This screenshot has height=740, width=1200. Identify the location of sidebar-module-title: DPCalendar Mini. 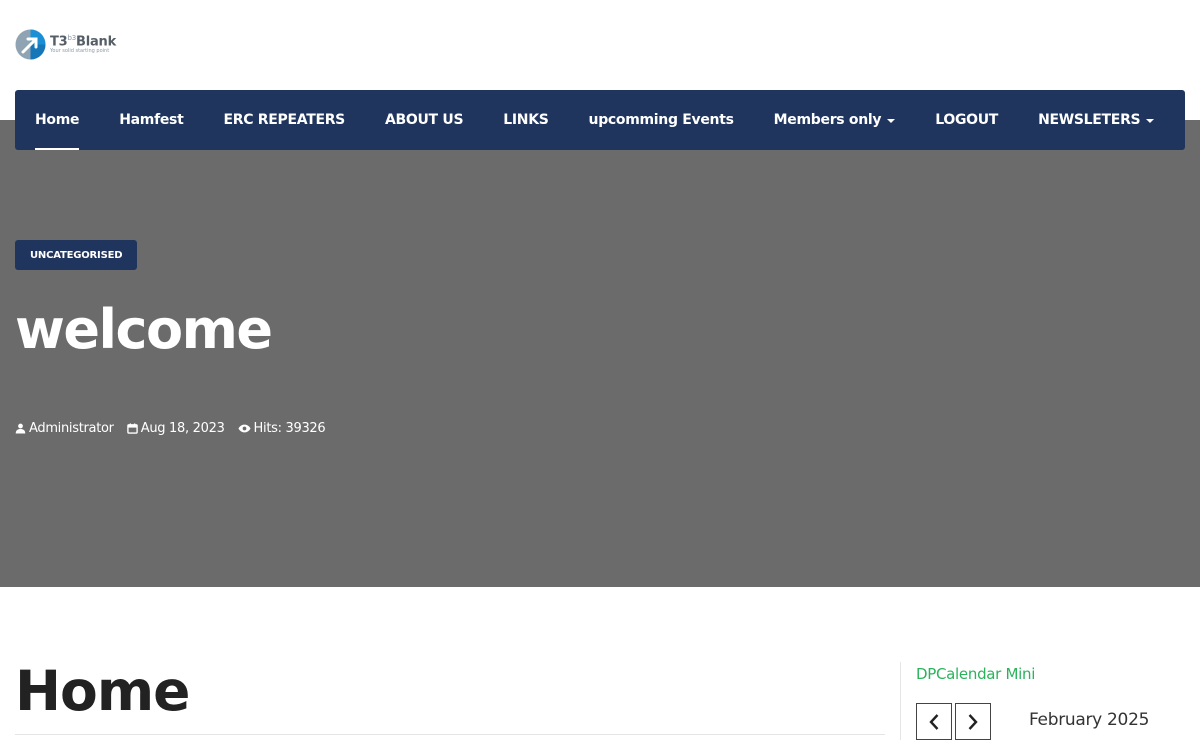
(976, 674).